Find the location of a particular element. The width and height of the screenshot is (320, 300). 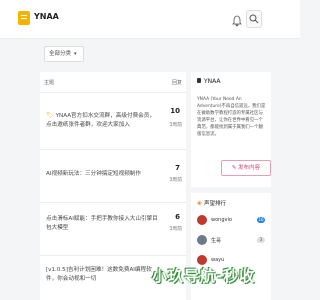

tag-icon: 🏷 is located at coordinates (50, 115).